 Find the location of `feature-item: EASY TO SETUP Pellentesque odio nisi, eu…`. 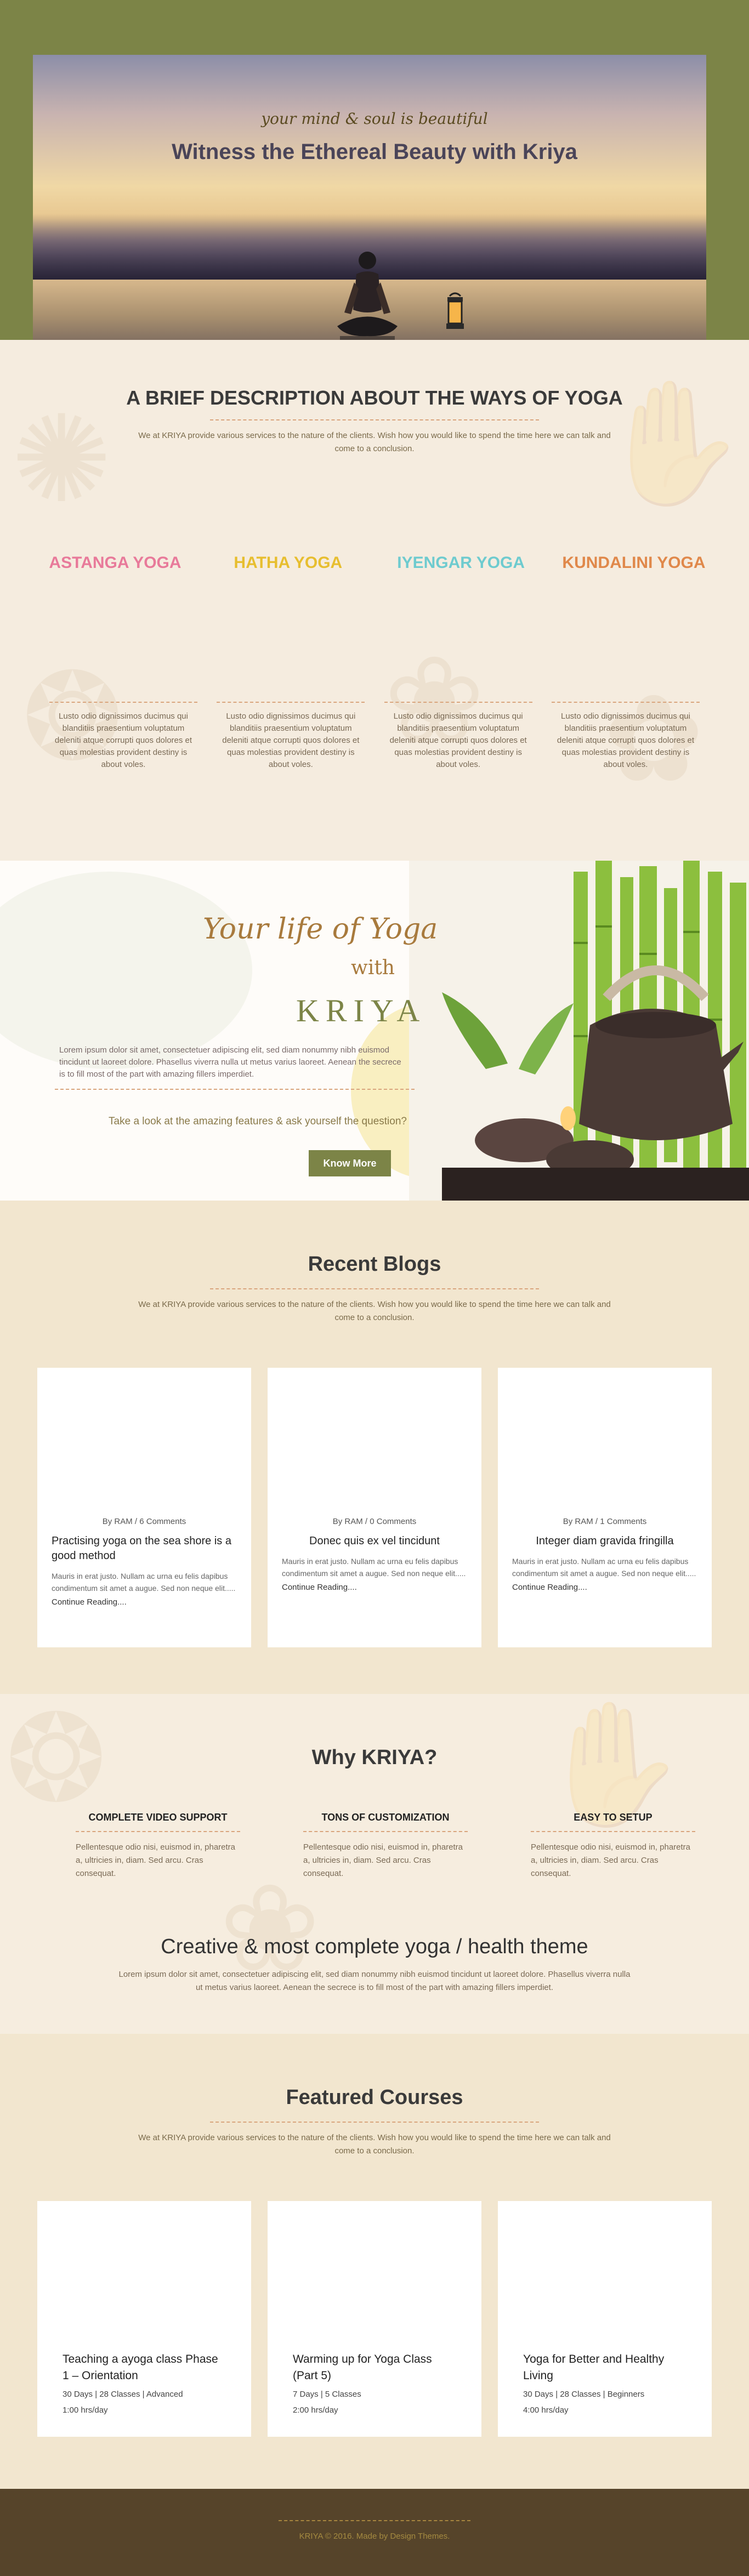

feature-item: EASY TO SETUP Pellentesque odio nisi, eu… is located at coordinates (613, 1846).